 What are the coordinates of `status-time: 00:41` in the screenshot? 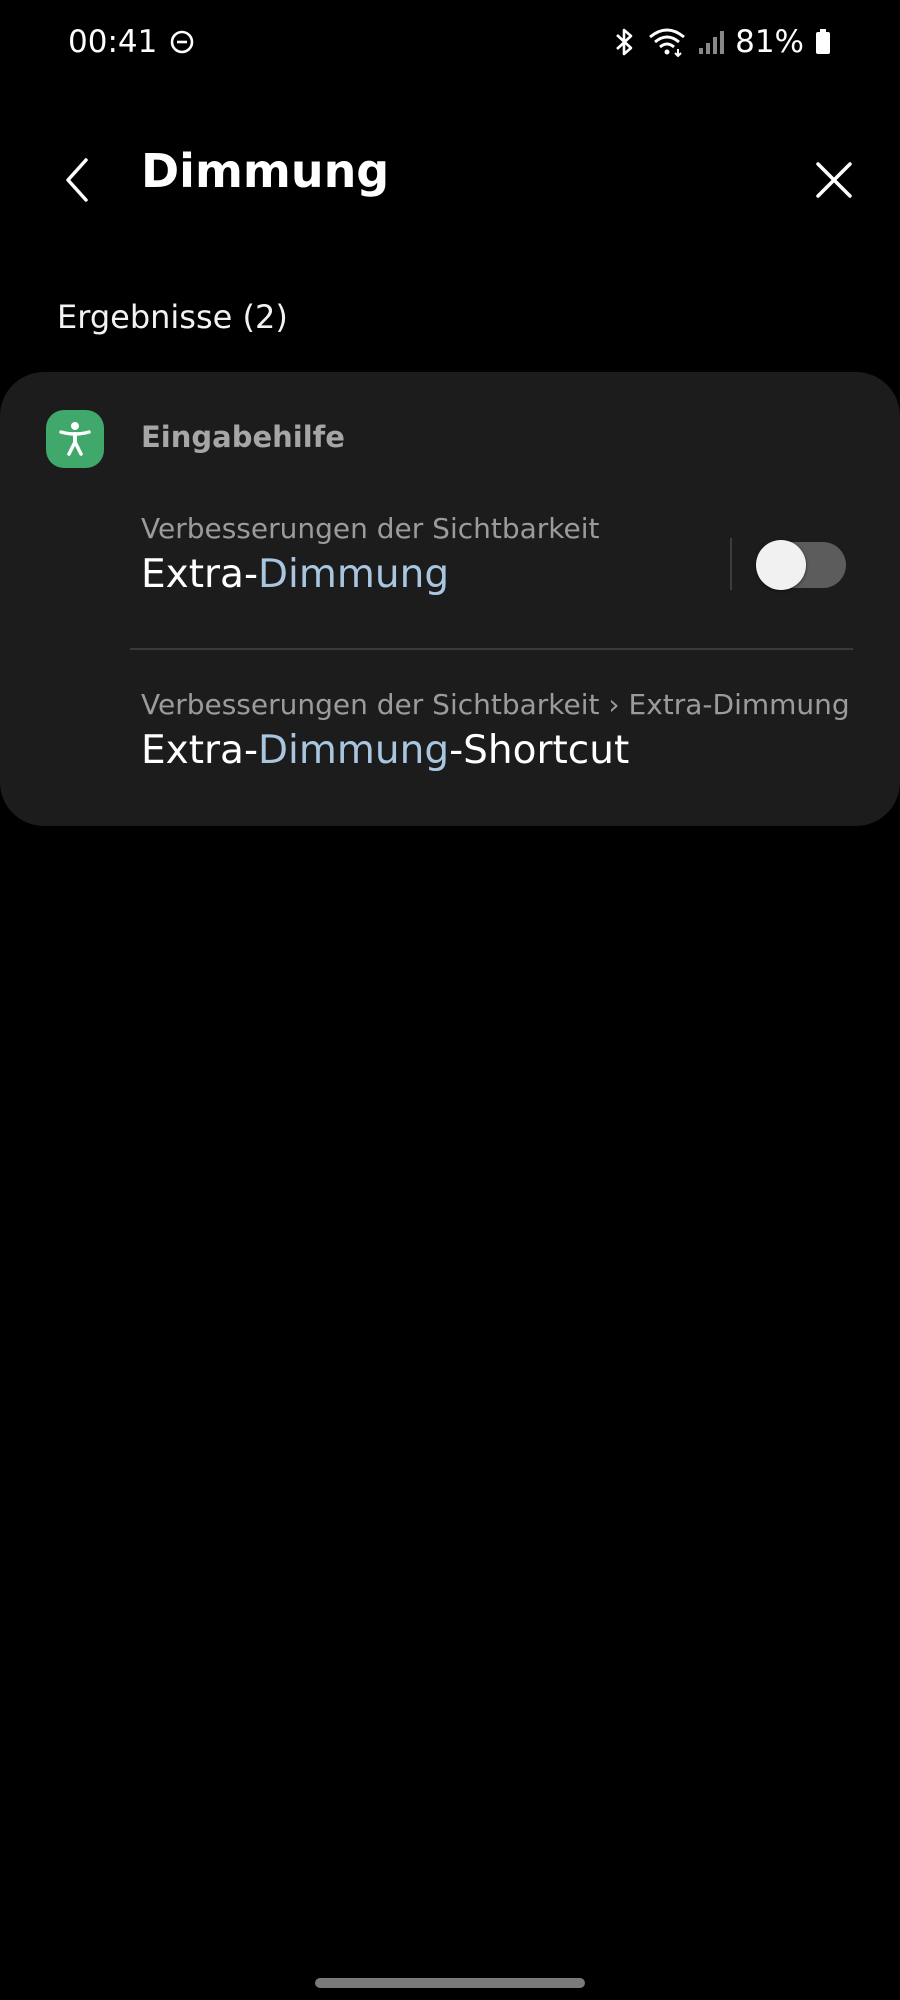 It's located at (113, 42).